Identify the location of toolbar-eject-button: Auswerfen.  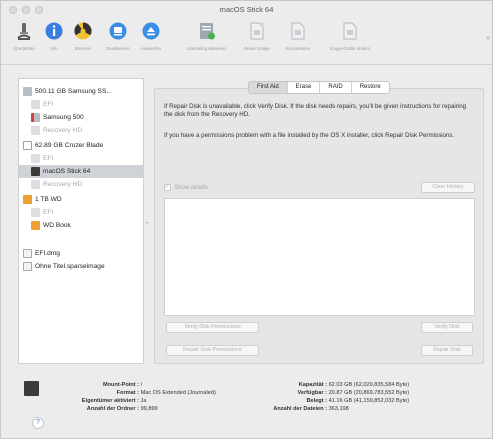
(151, 36).